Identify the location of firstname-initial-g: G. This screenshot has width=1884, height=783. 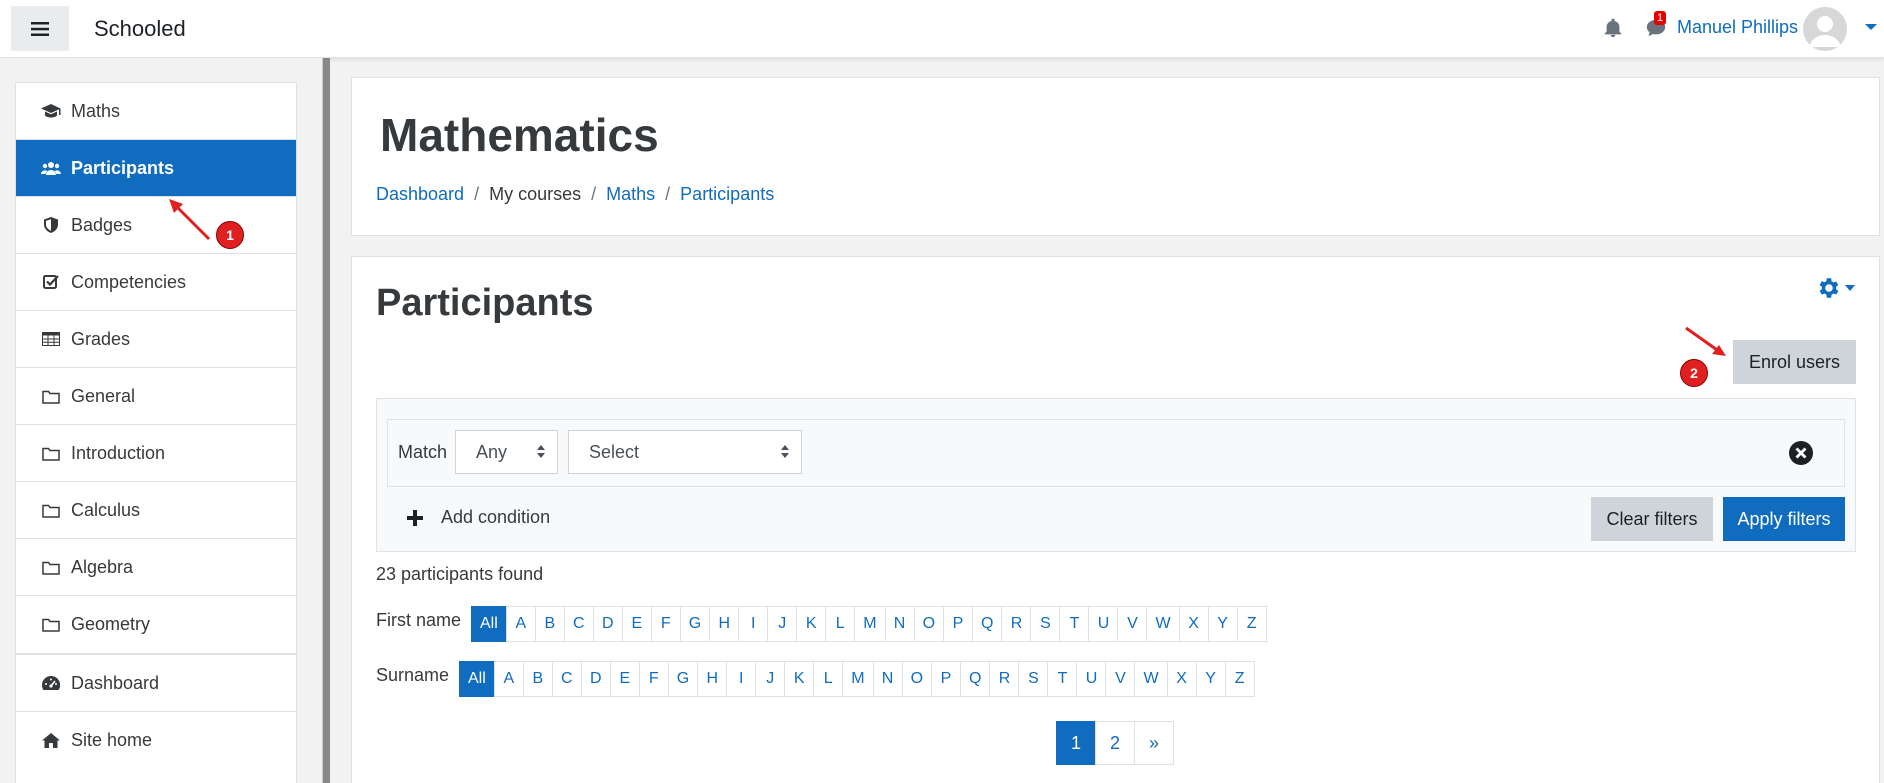
(695, 624).